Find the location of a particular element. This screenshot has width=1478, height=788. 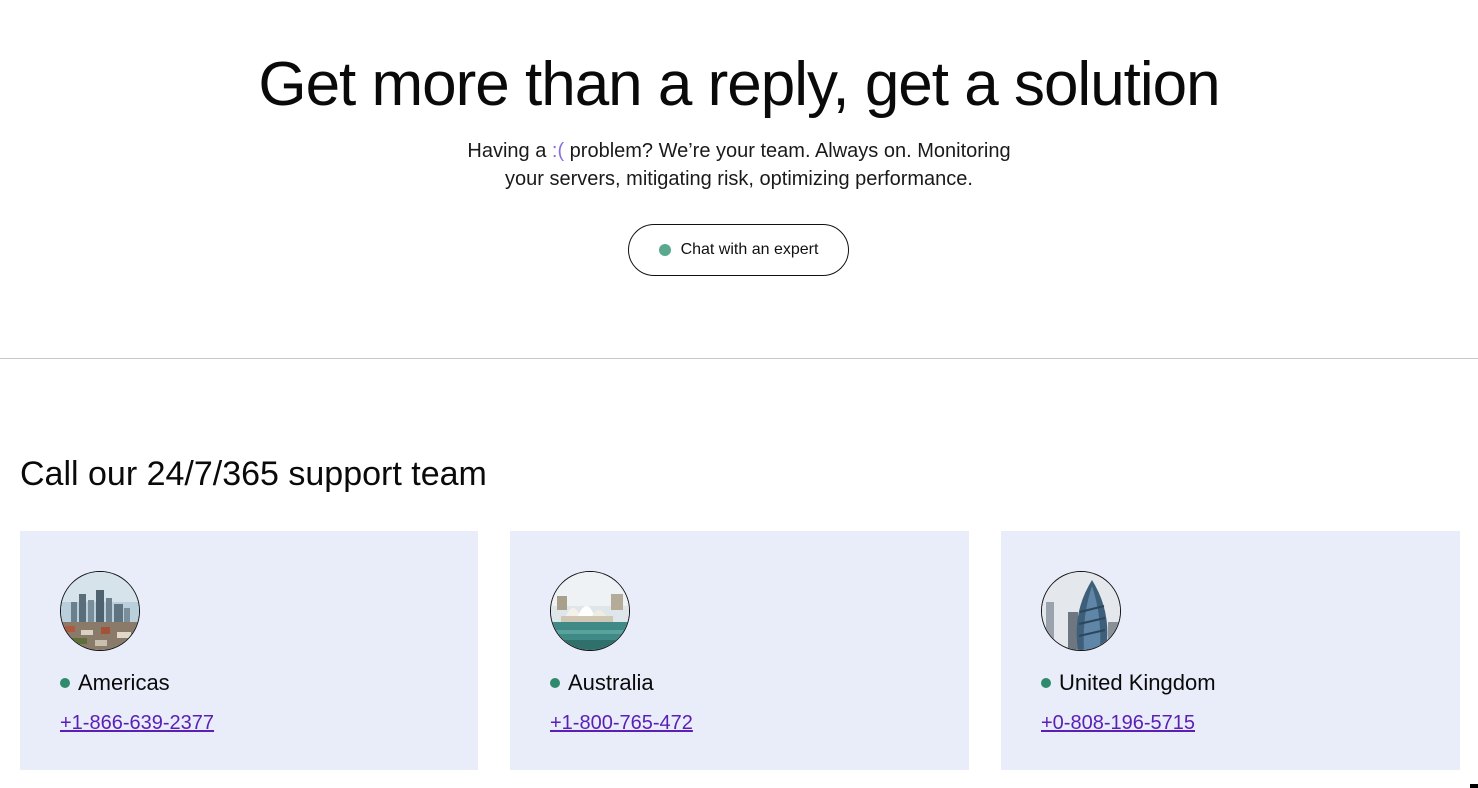

region-label: Americas is located at coordinates (115, 683).